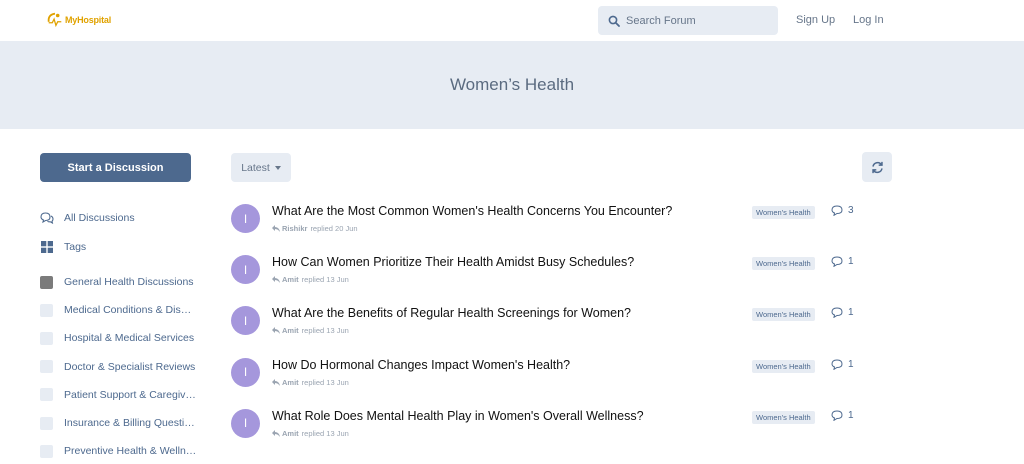 This screenshot has width=1024, height=464. I want to click on refresh-icon, so click(877, 167).